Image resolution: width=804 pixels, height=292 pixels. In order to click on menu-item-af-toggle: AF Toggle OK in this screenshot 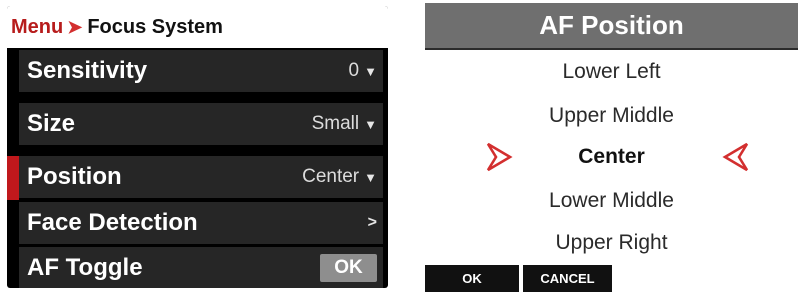, I will do `click(201, 267)`.